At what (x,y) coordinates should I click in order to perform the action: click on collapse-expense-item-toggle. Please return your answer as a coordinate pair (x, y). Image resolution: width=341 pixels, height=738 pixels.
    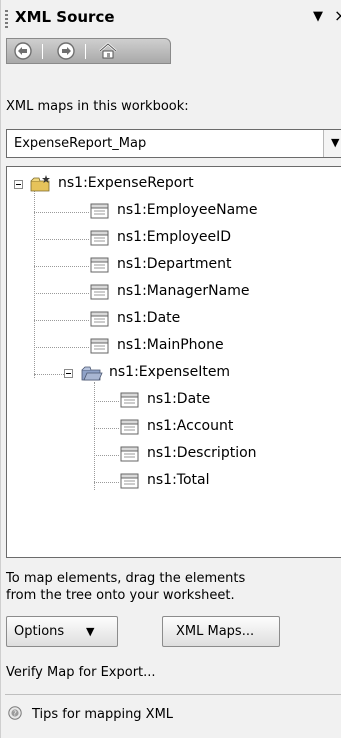
    Looking at the image, I should click on (68, 373).